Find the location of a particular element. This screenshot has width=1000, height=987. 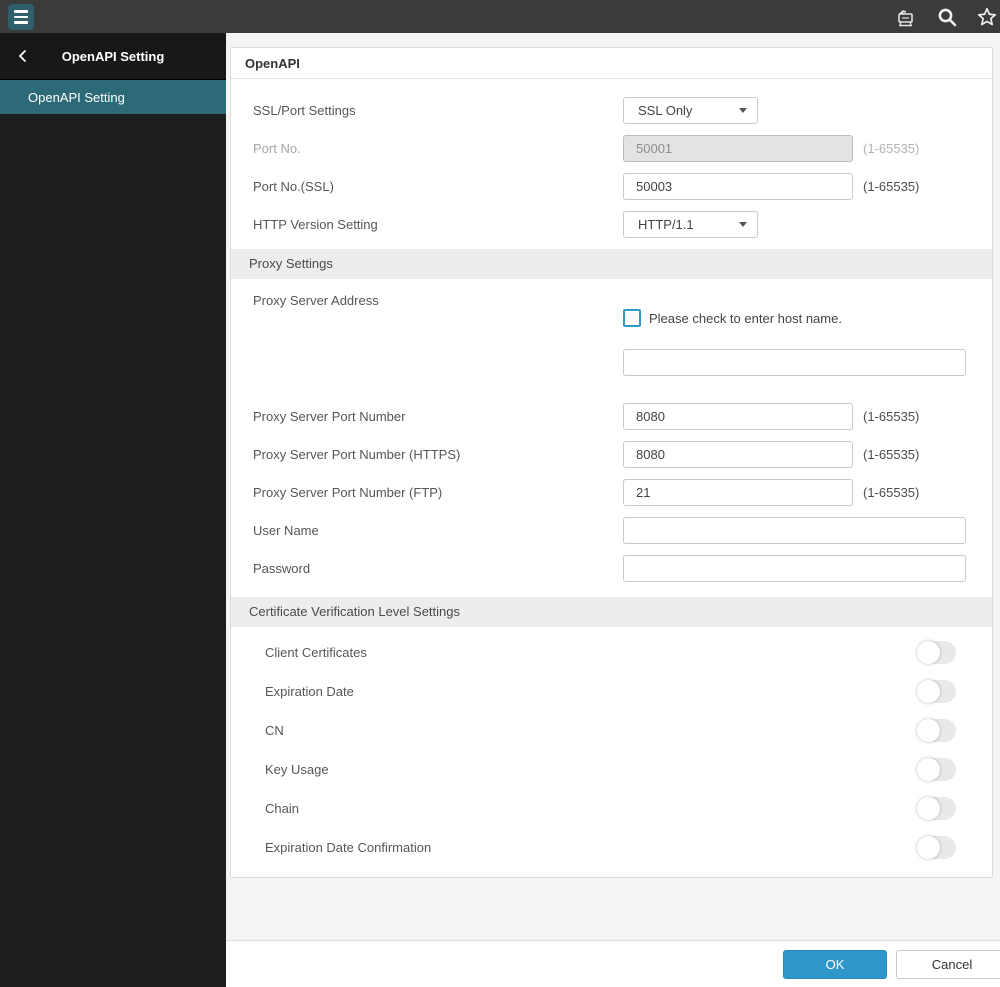

cancel-button: Cancel is located at coordinates (948, 964).